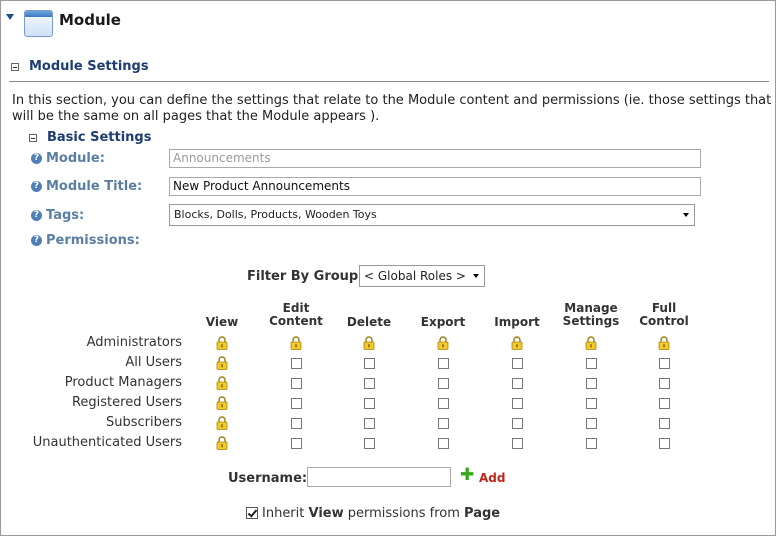  What do you see at coordinates (126, 402) in the screenshot?
I see `permission-role-label: Registered Users` at bounding box center [126, 402].